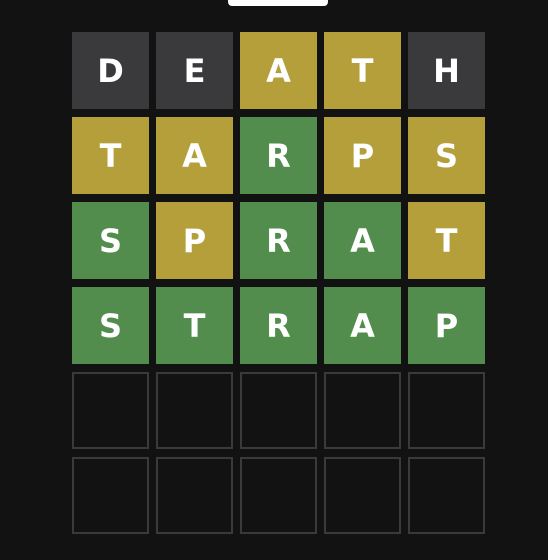  I want to click on tile-r4-c1: S, so click(110, 325).